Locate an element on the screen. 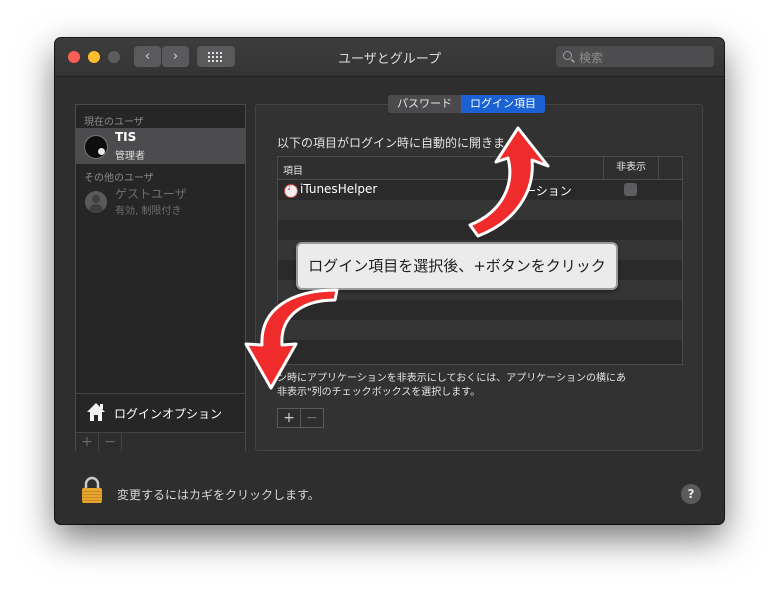 The image size is (780, 598). guest-user-status: 有効, 制限付き is located at coordinates (148, 211).